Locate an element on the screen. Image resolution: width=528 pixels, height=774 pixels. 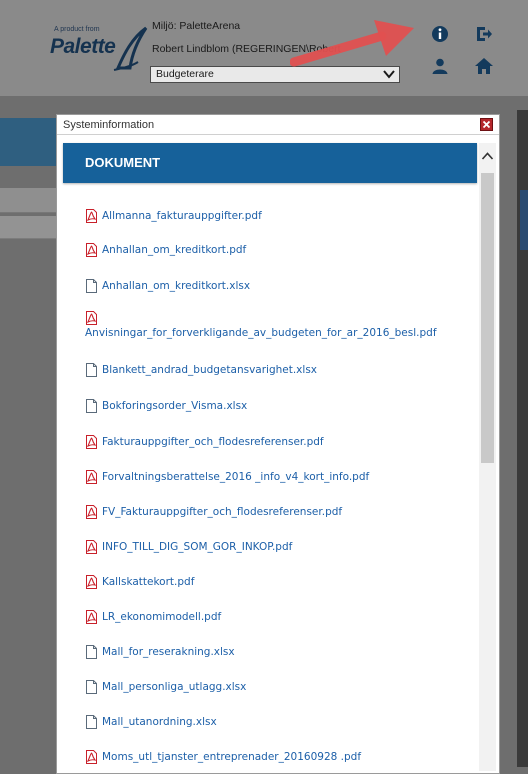
document-name: Allmanna_fakturauppgifter.pdf is located at coordinates (182, 216).